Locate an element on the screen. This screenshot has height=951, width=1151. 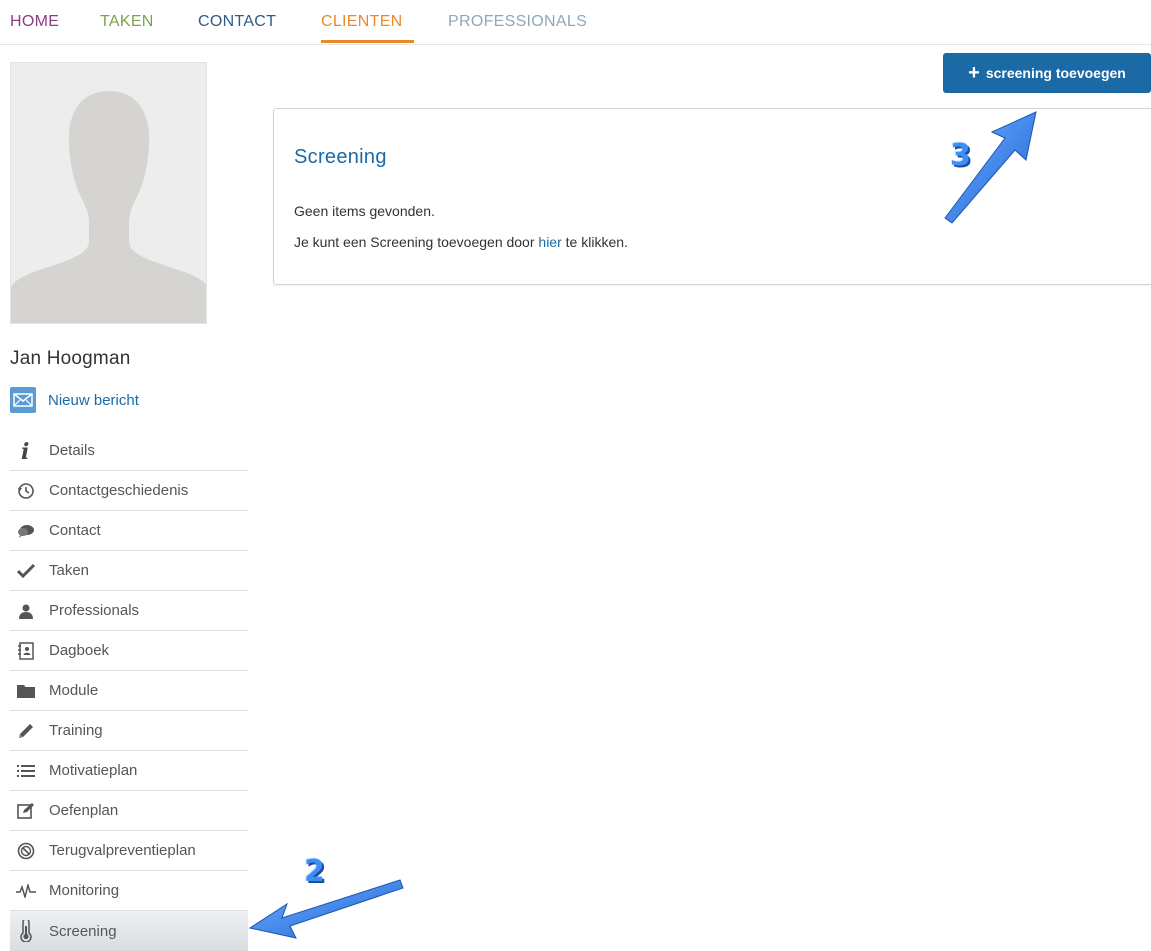
new-message-link: Nieuw bericht is located at coordinates (74, 400).